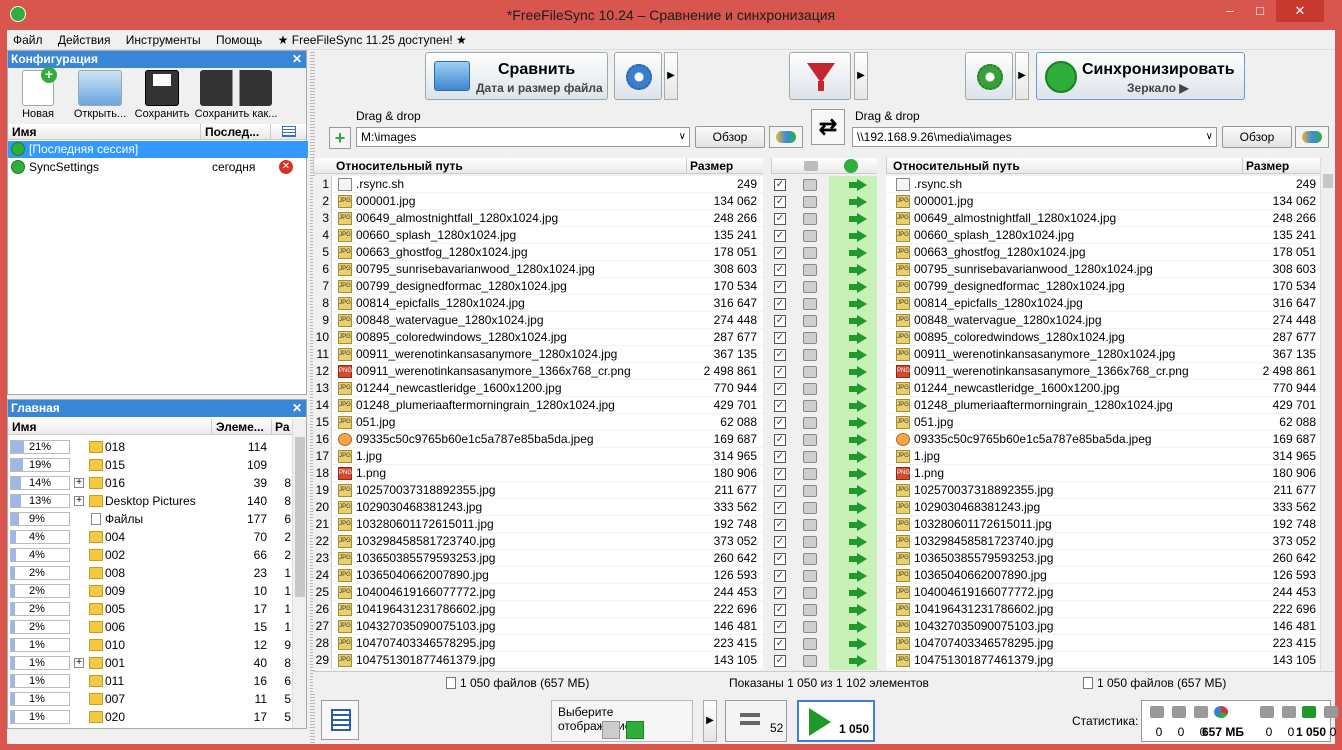  Describe the element at coordinates (300, 517) in the screenshot. I see `overview-scroll-thumb` at that location.